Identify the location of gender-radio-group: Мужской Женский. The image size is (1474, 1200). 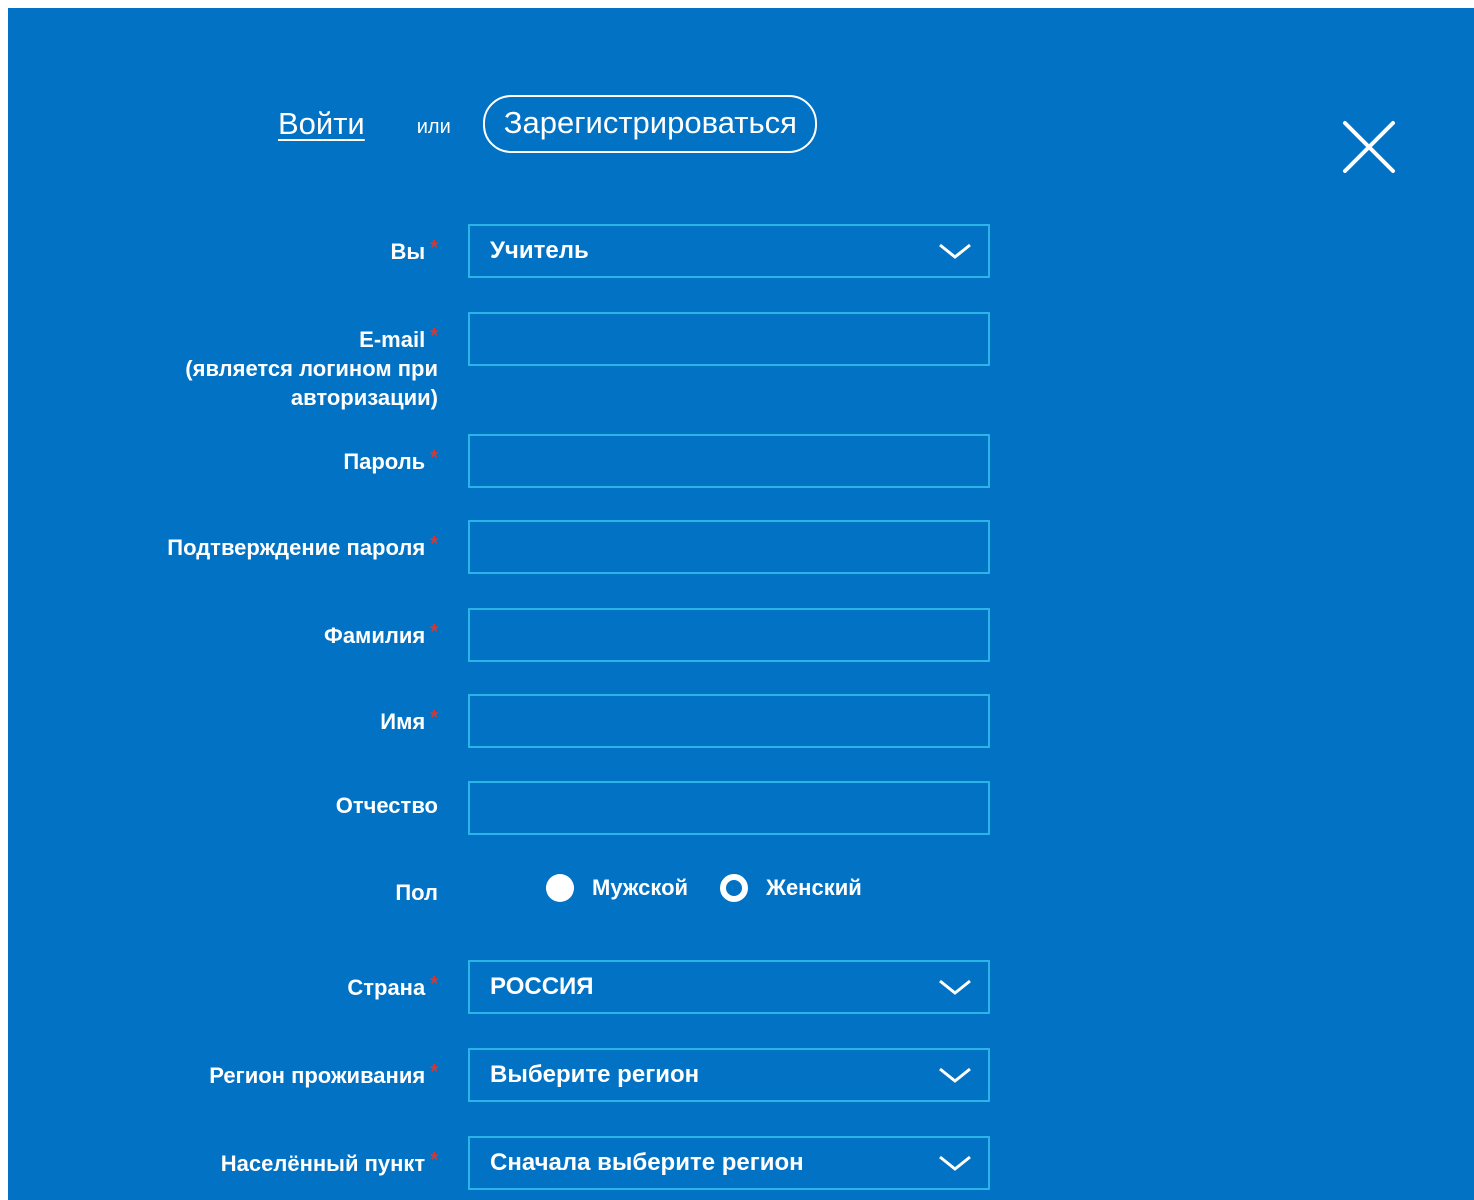
(704, 888).